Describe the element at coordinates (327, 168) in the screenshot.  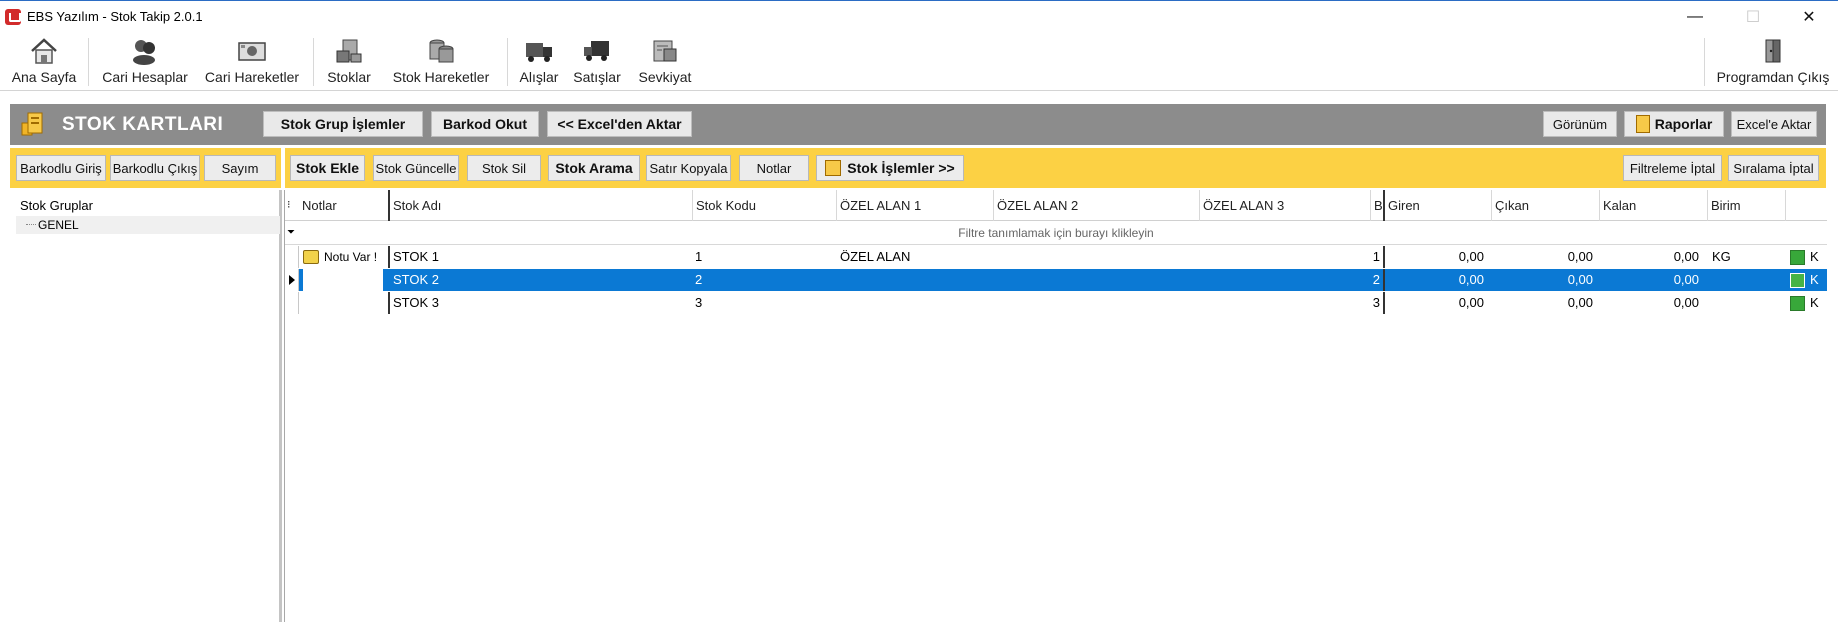
I see `stock-add-button: Stok Ekle` at that location.